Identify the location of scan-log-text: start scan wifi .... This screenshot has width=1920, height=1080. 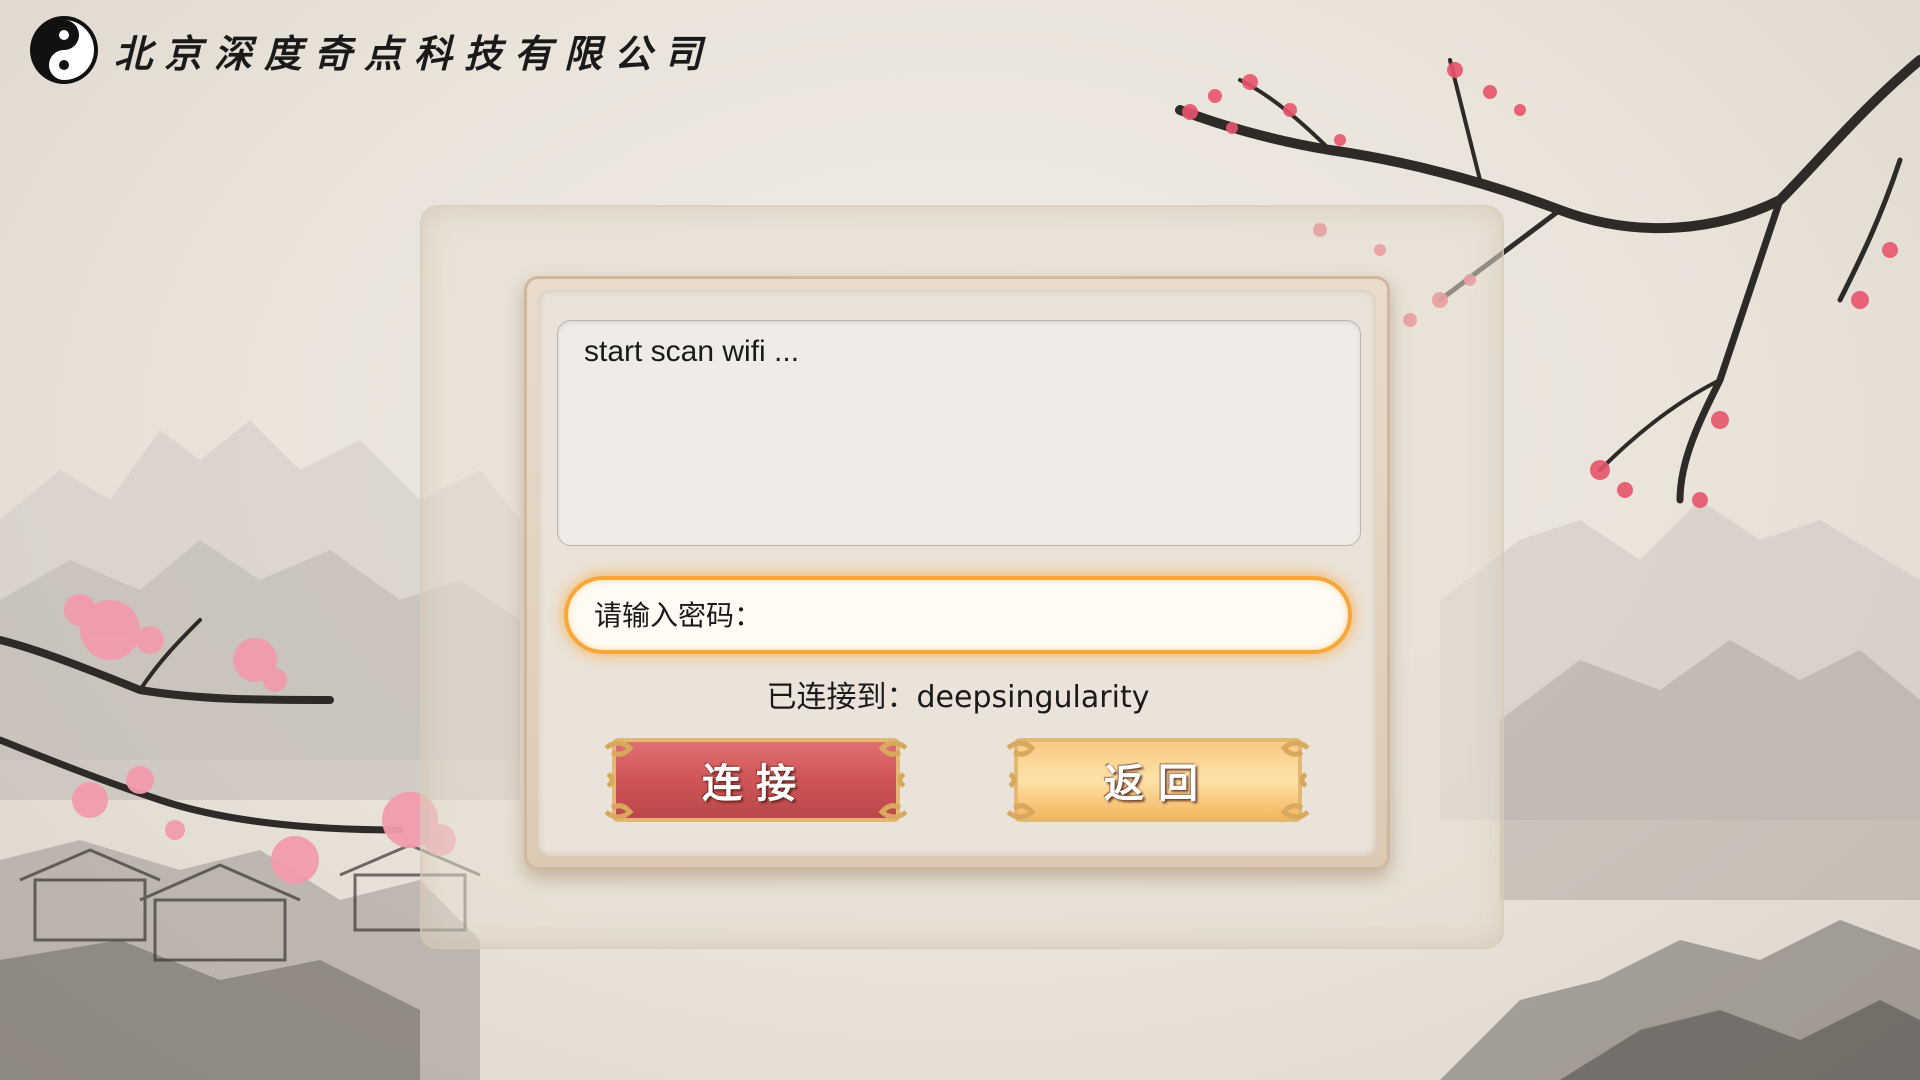
(692, 351).